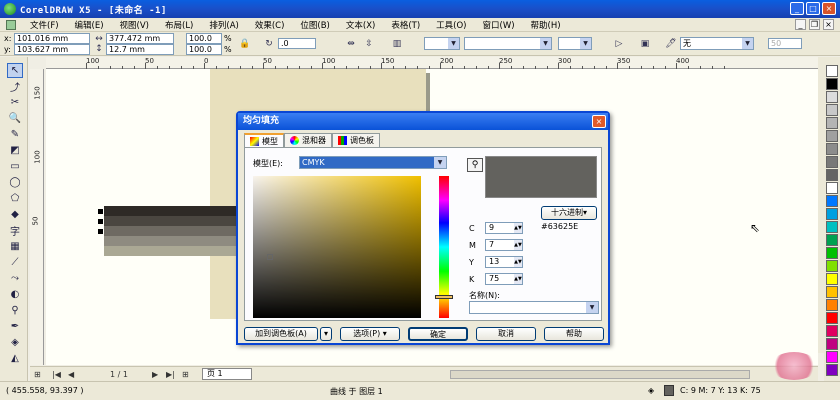 This screenshot has height=400, width=840. Describe the element at coordinates (44, 25) in the screenshot. I see `menu-file: 文件(F)` at that location.